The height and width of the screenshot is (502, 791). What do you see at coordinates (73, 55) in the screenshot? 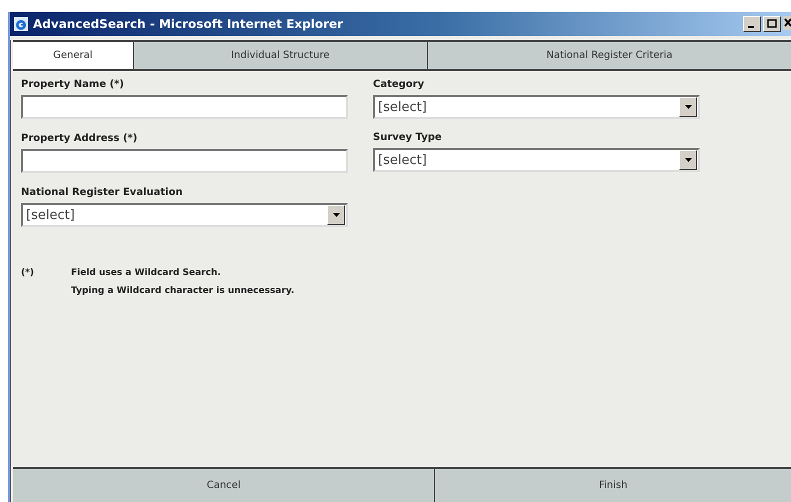
I see `tab: General` at bounding box center [73, 55].